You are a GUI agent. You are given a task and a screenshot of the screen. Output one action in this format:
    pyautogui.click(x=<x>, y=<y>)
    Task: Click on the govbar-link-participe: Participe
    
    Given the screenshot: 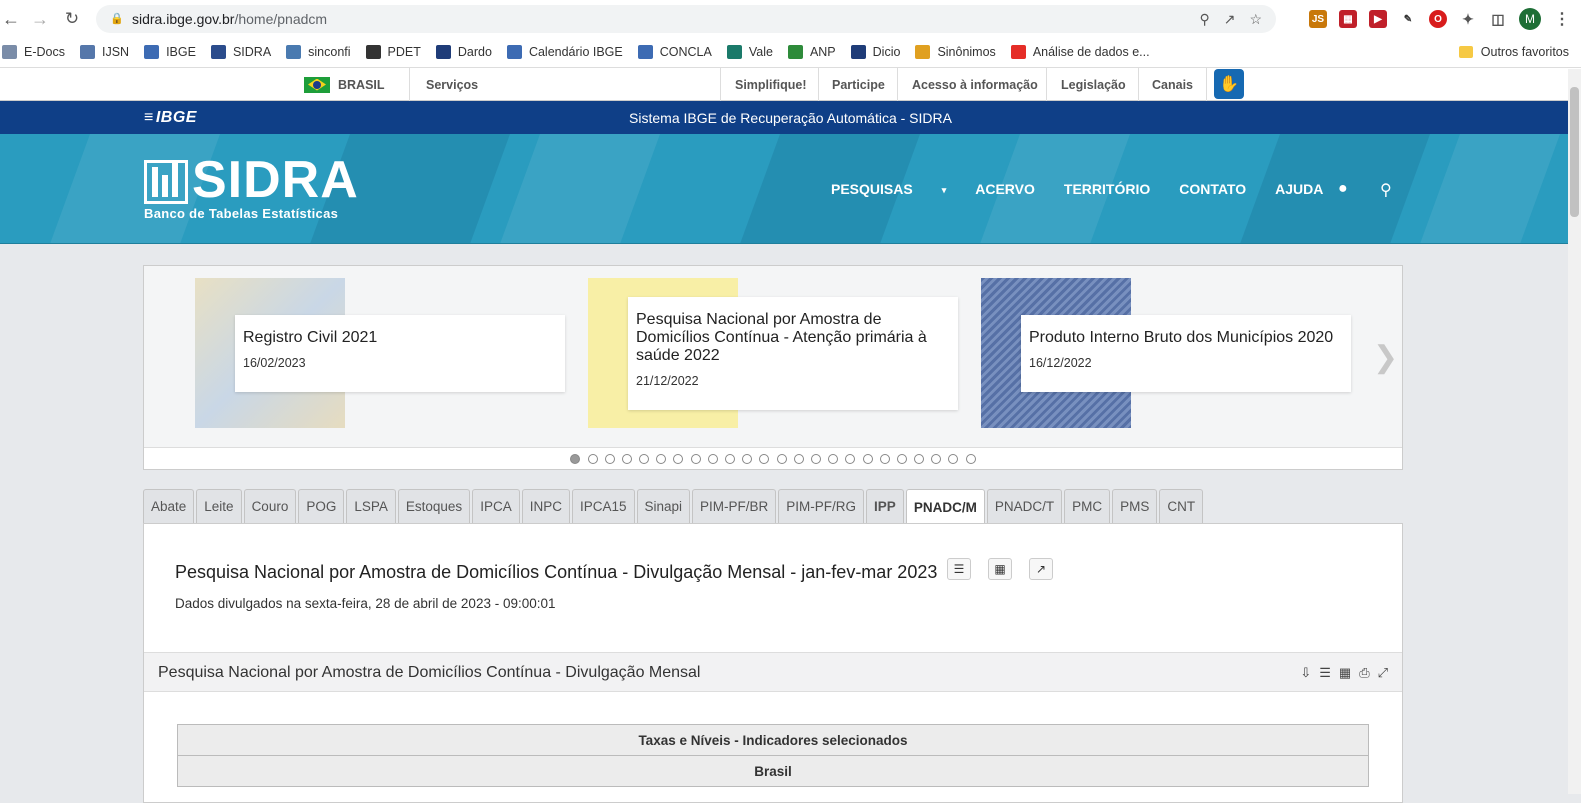 What is the action you would take?
    pyautogui.click(x=858, y=84)
    